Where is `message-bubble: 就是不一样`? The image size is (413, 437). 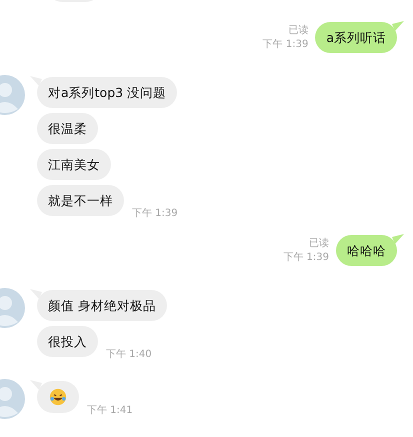 message-bubble: 就是不一样 is located at coordinates (80, 200).